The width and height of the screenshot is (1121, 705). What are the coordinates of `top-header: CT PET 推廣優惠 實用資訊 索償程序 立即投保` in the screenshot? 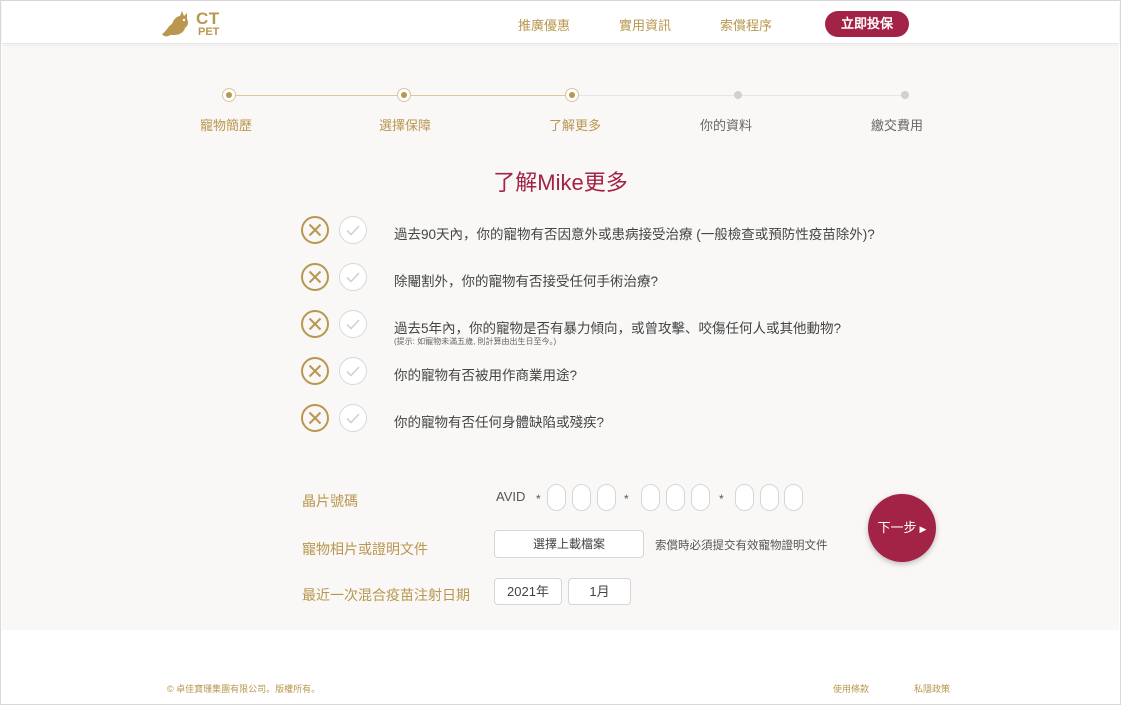 It's located at (560, 23).